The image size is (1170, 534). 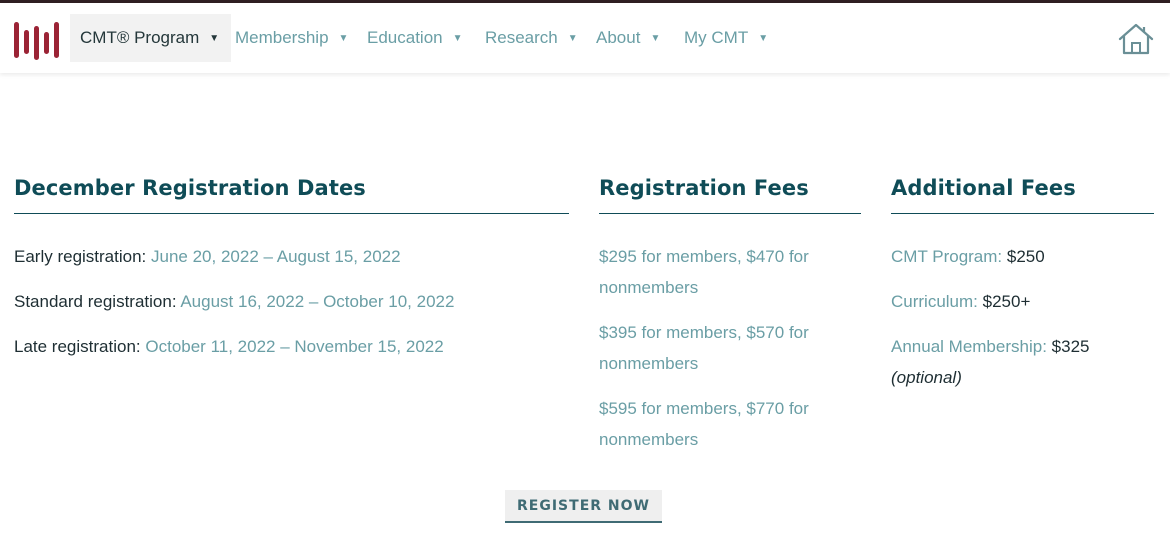 I want to click on date-value: October 11, 2022 – November 15, 2022, so click(x=294, y=346).